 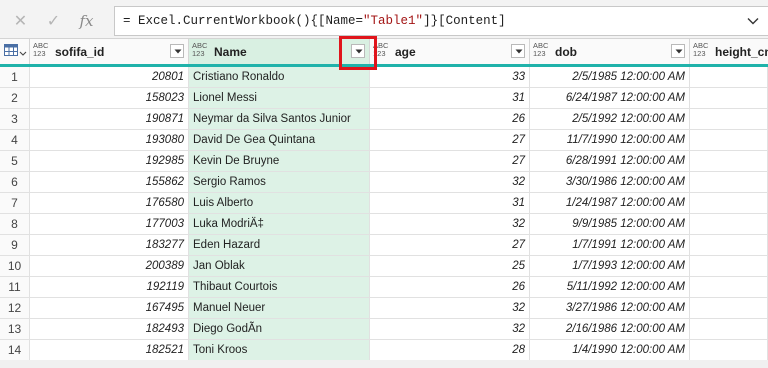 What do you see at coordinates (279, 98) in the screenshot?
I see `cell-name: Lionel Messi` at bounding box center [279, 98].